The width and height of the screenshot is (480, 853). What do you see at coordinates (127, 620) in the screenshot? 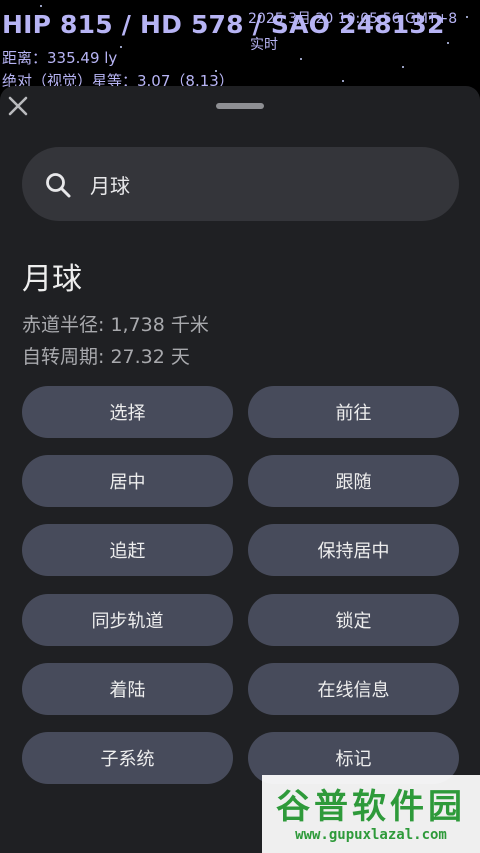
I see `sync-orbit-button: 同步轨道` at bounding box center [127, 620].